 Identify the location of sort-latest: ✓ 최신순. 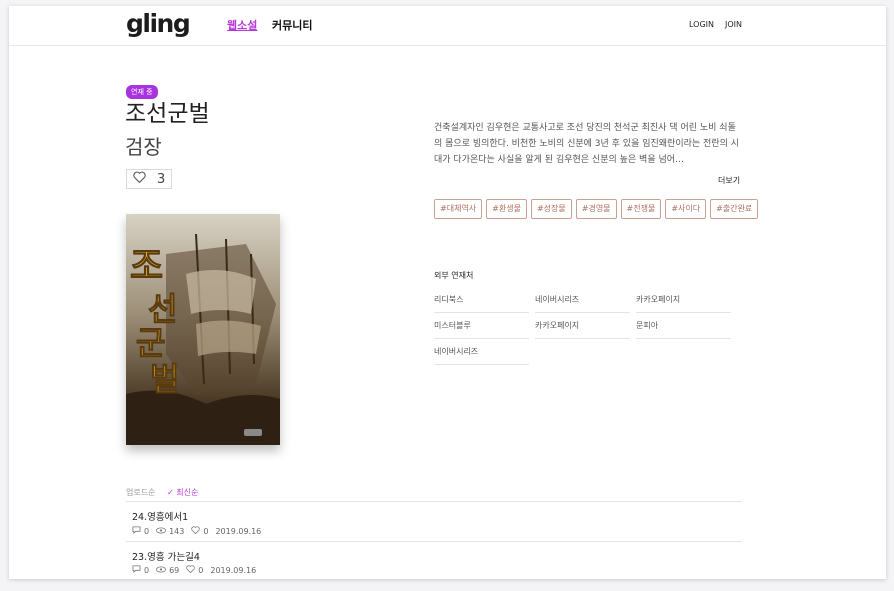
(182, 492).